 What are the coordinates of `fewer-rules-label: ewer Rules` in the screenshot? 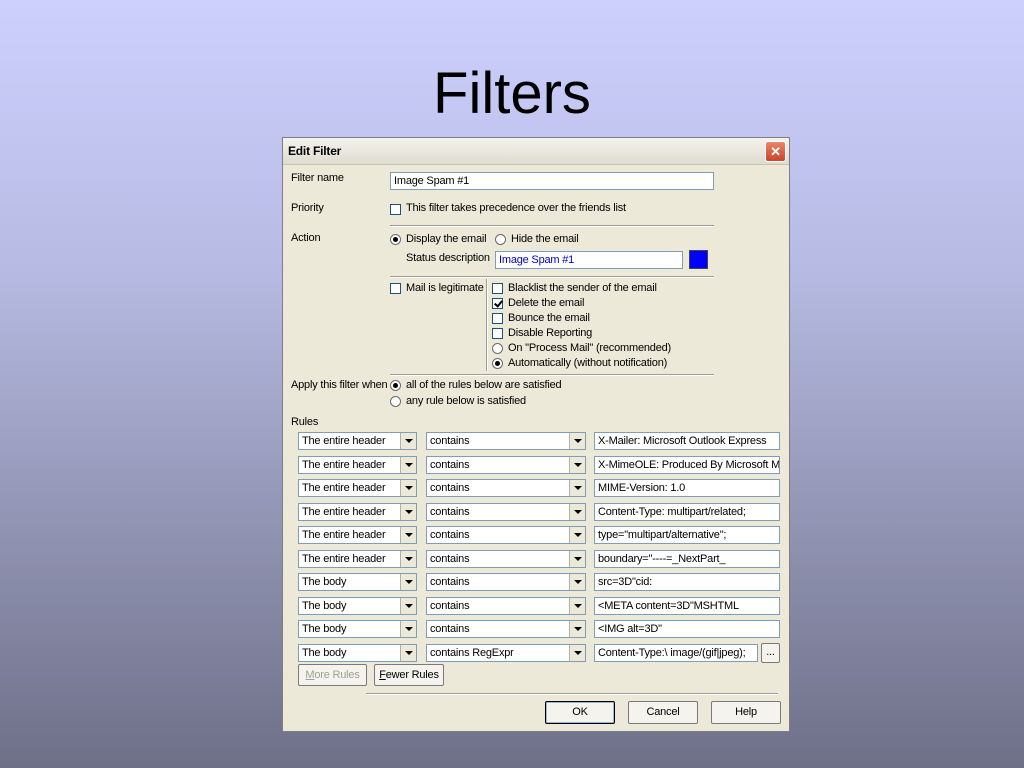 It's located at (412, 675).